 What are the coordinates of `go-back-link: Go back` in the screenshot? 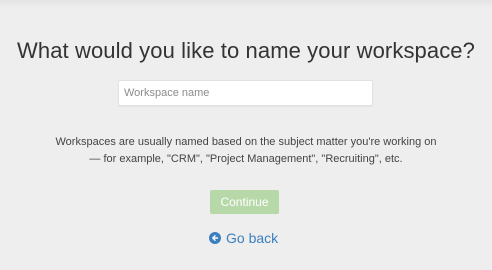 It's located at (243, 238).